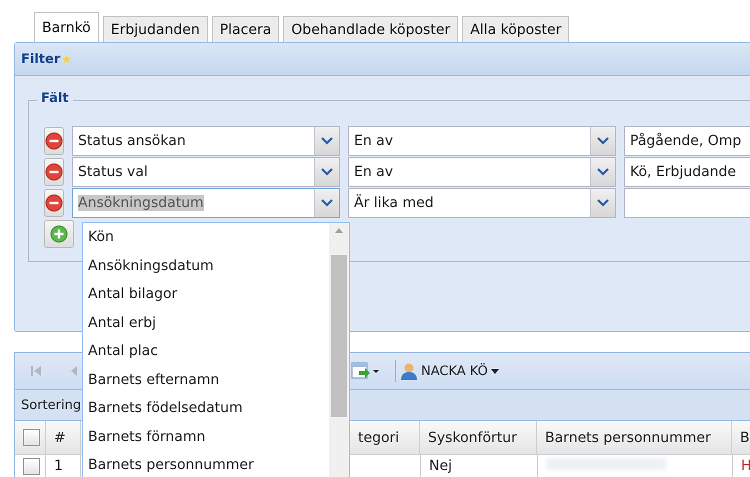  I want to click on field-select: Ansökningsdatum, so click(206, 203).